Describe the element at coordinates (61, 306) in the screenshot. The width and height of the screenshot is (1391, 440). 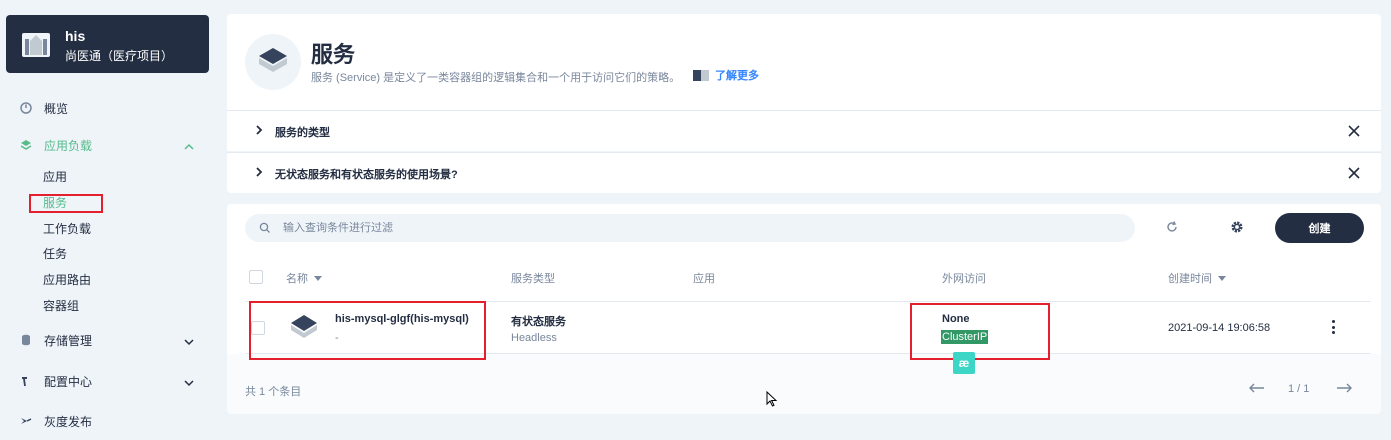
I see `sidebar-subitem-pods: 容器组` at that location.